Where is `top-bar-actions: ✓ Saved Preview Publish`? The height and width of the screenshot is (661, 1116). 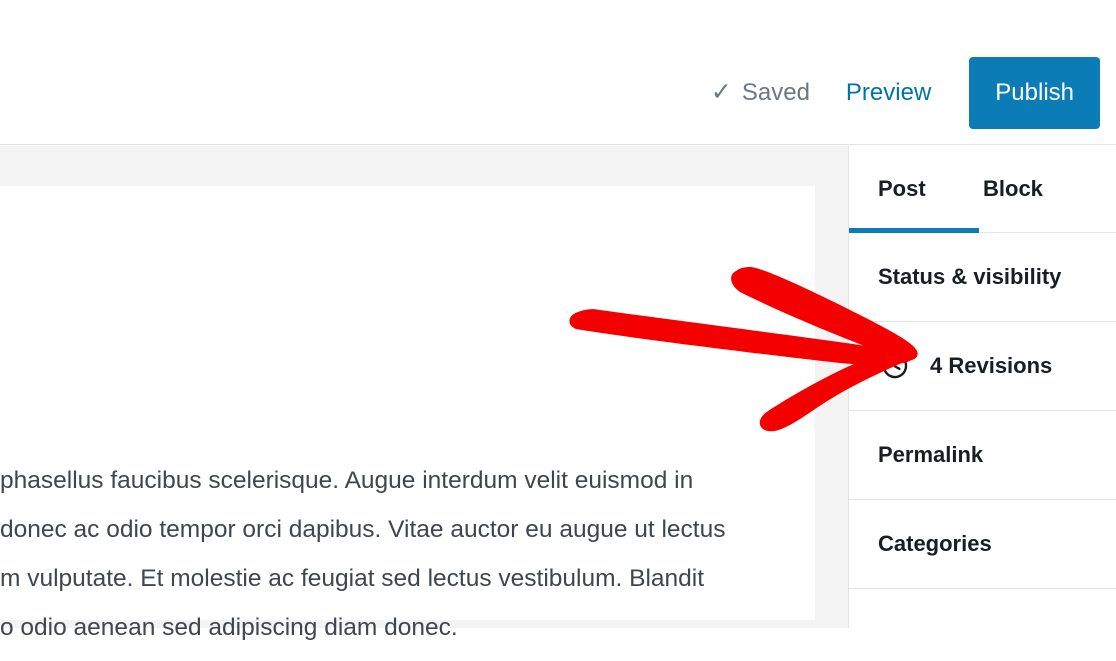 top-bar-actions: ✓ Saved Preview Publish is located at coordinates (898, 93).